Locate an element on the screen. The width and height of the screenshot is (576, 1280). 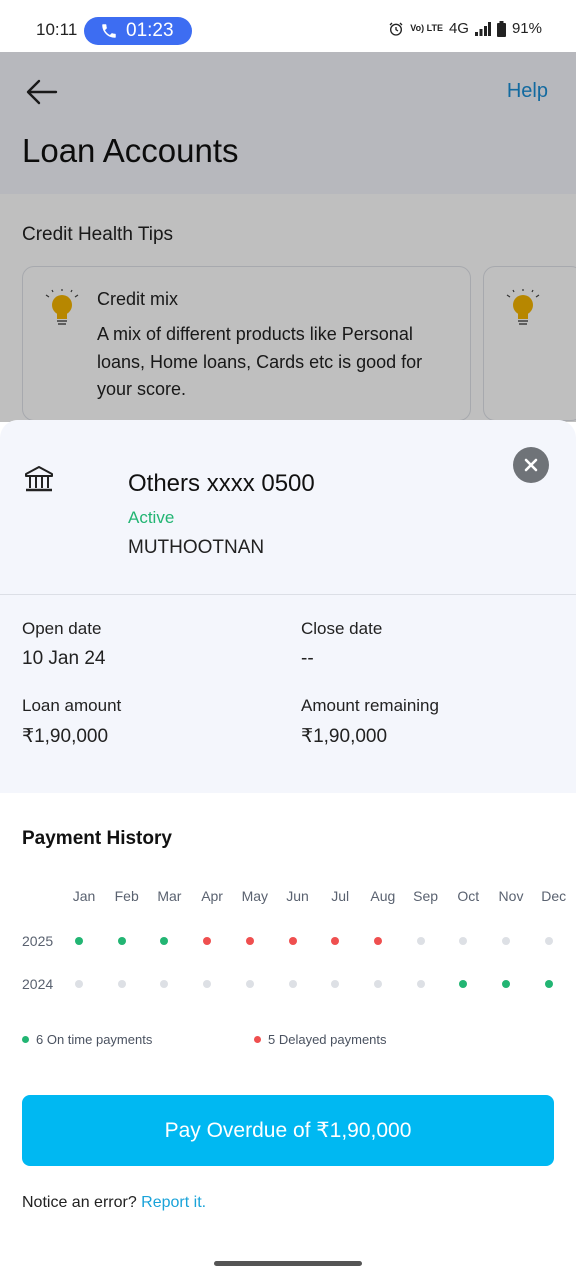
year-label: 2024 is located at coordinates (38, 984).